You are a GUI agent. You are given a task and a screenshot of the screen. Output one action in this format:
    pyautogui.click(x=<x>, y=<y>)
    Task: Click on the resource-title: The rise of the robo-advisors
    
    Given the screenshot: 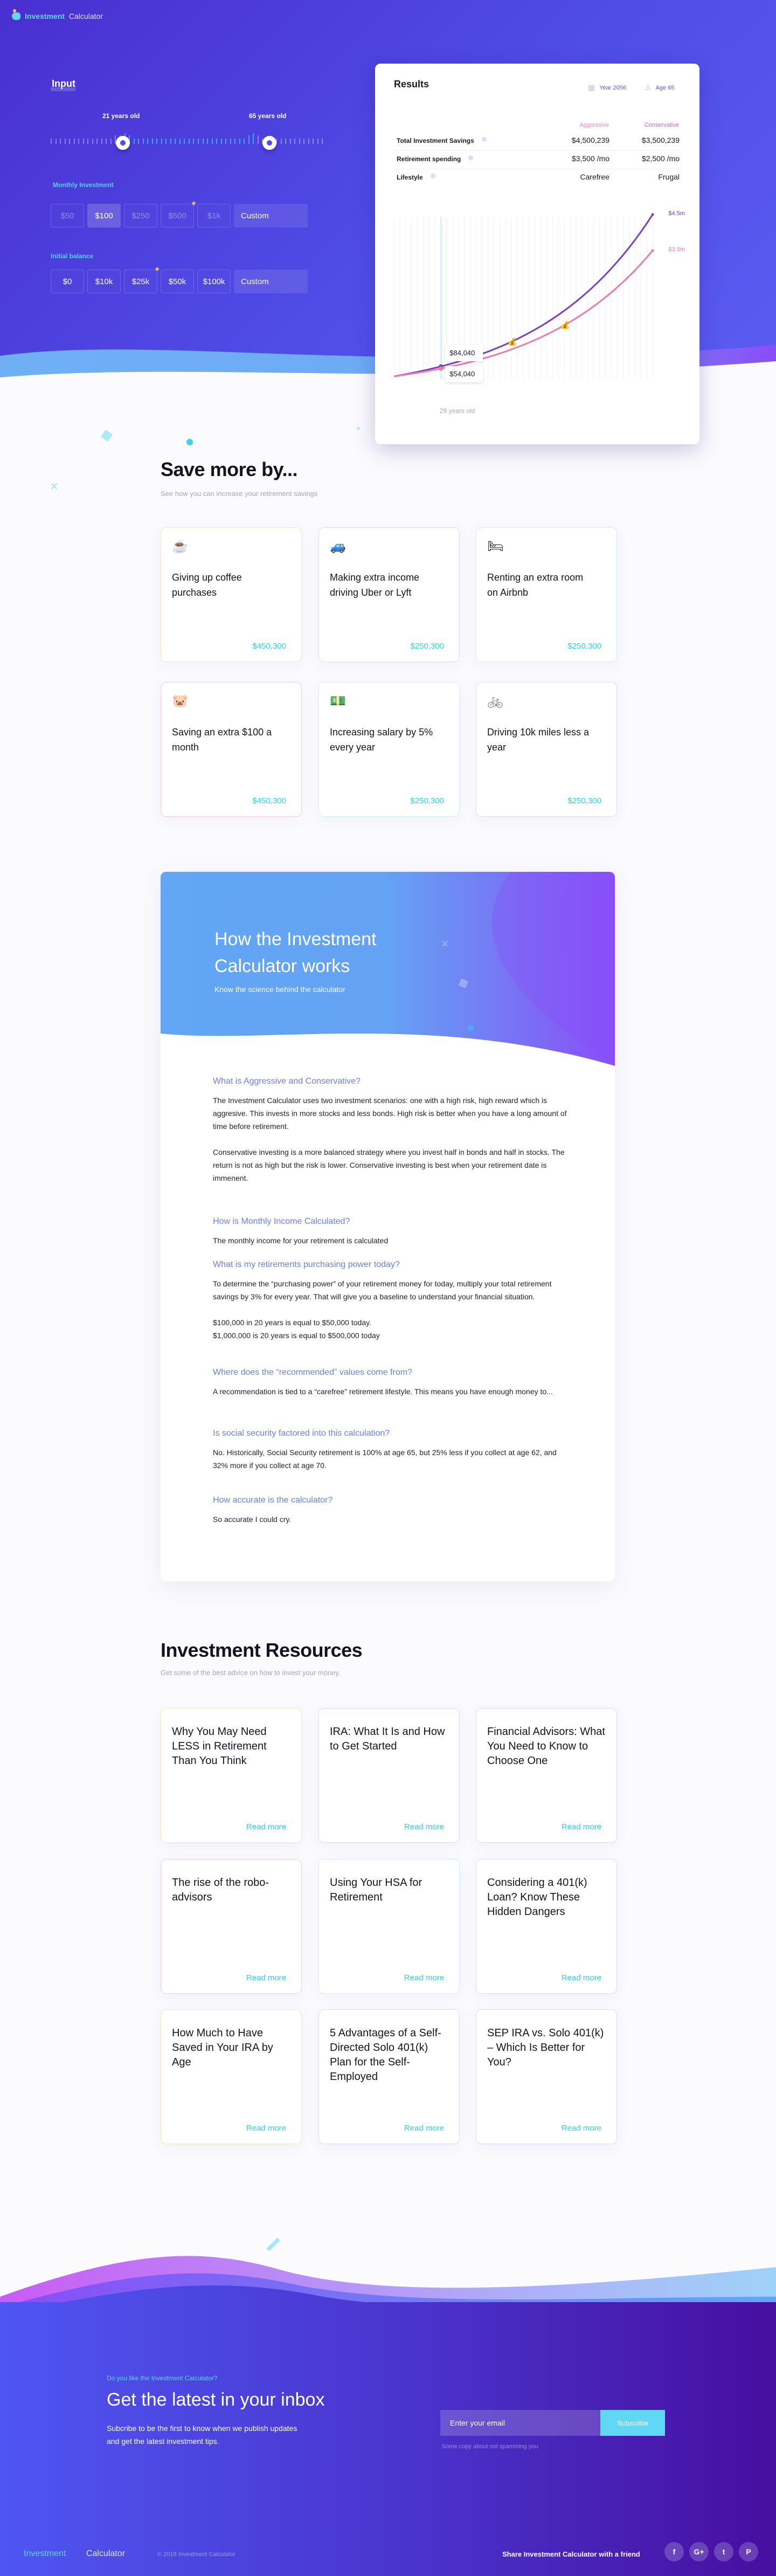 What is the action you would take?
    pyautogui.click(x=220, y=1890)
    